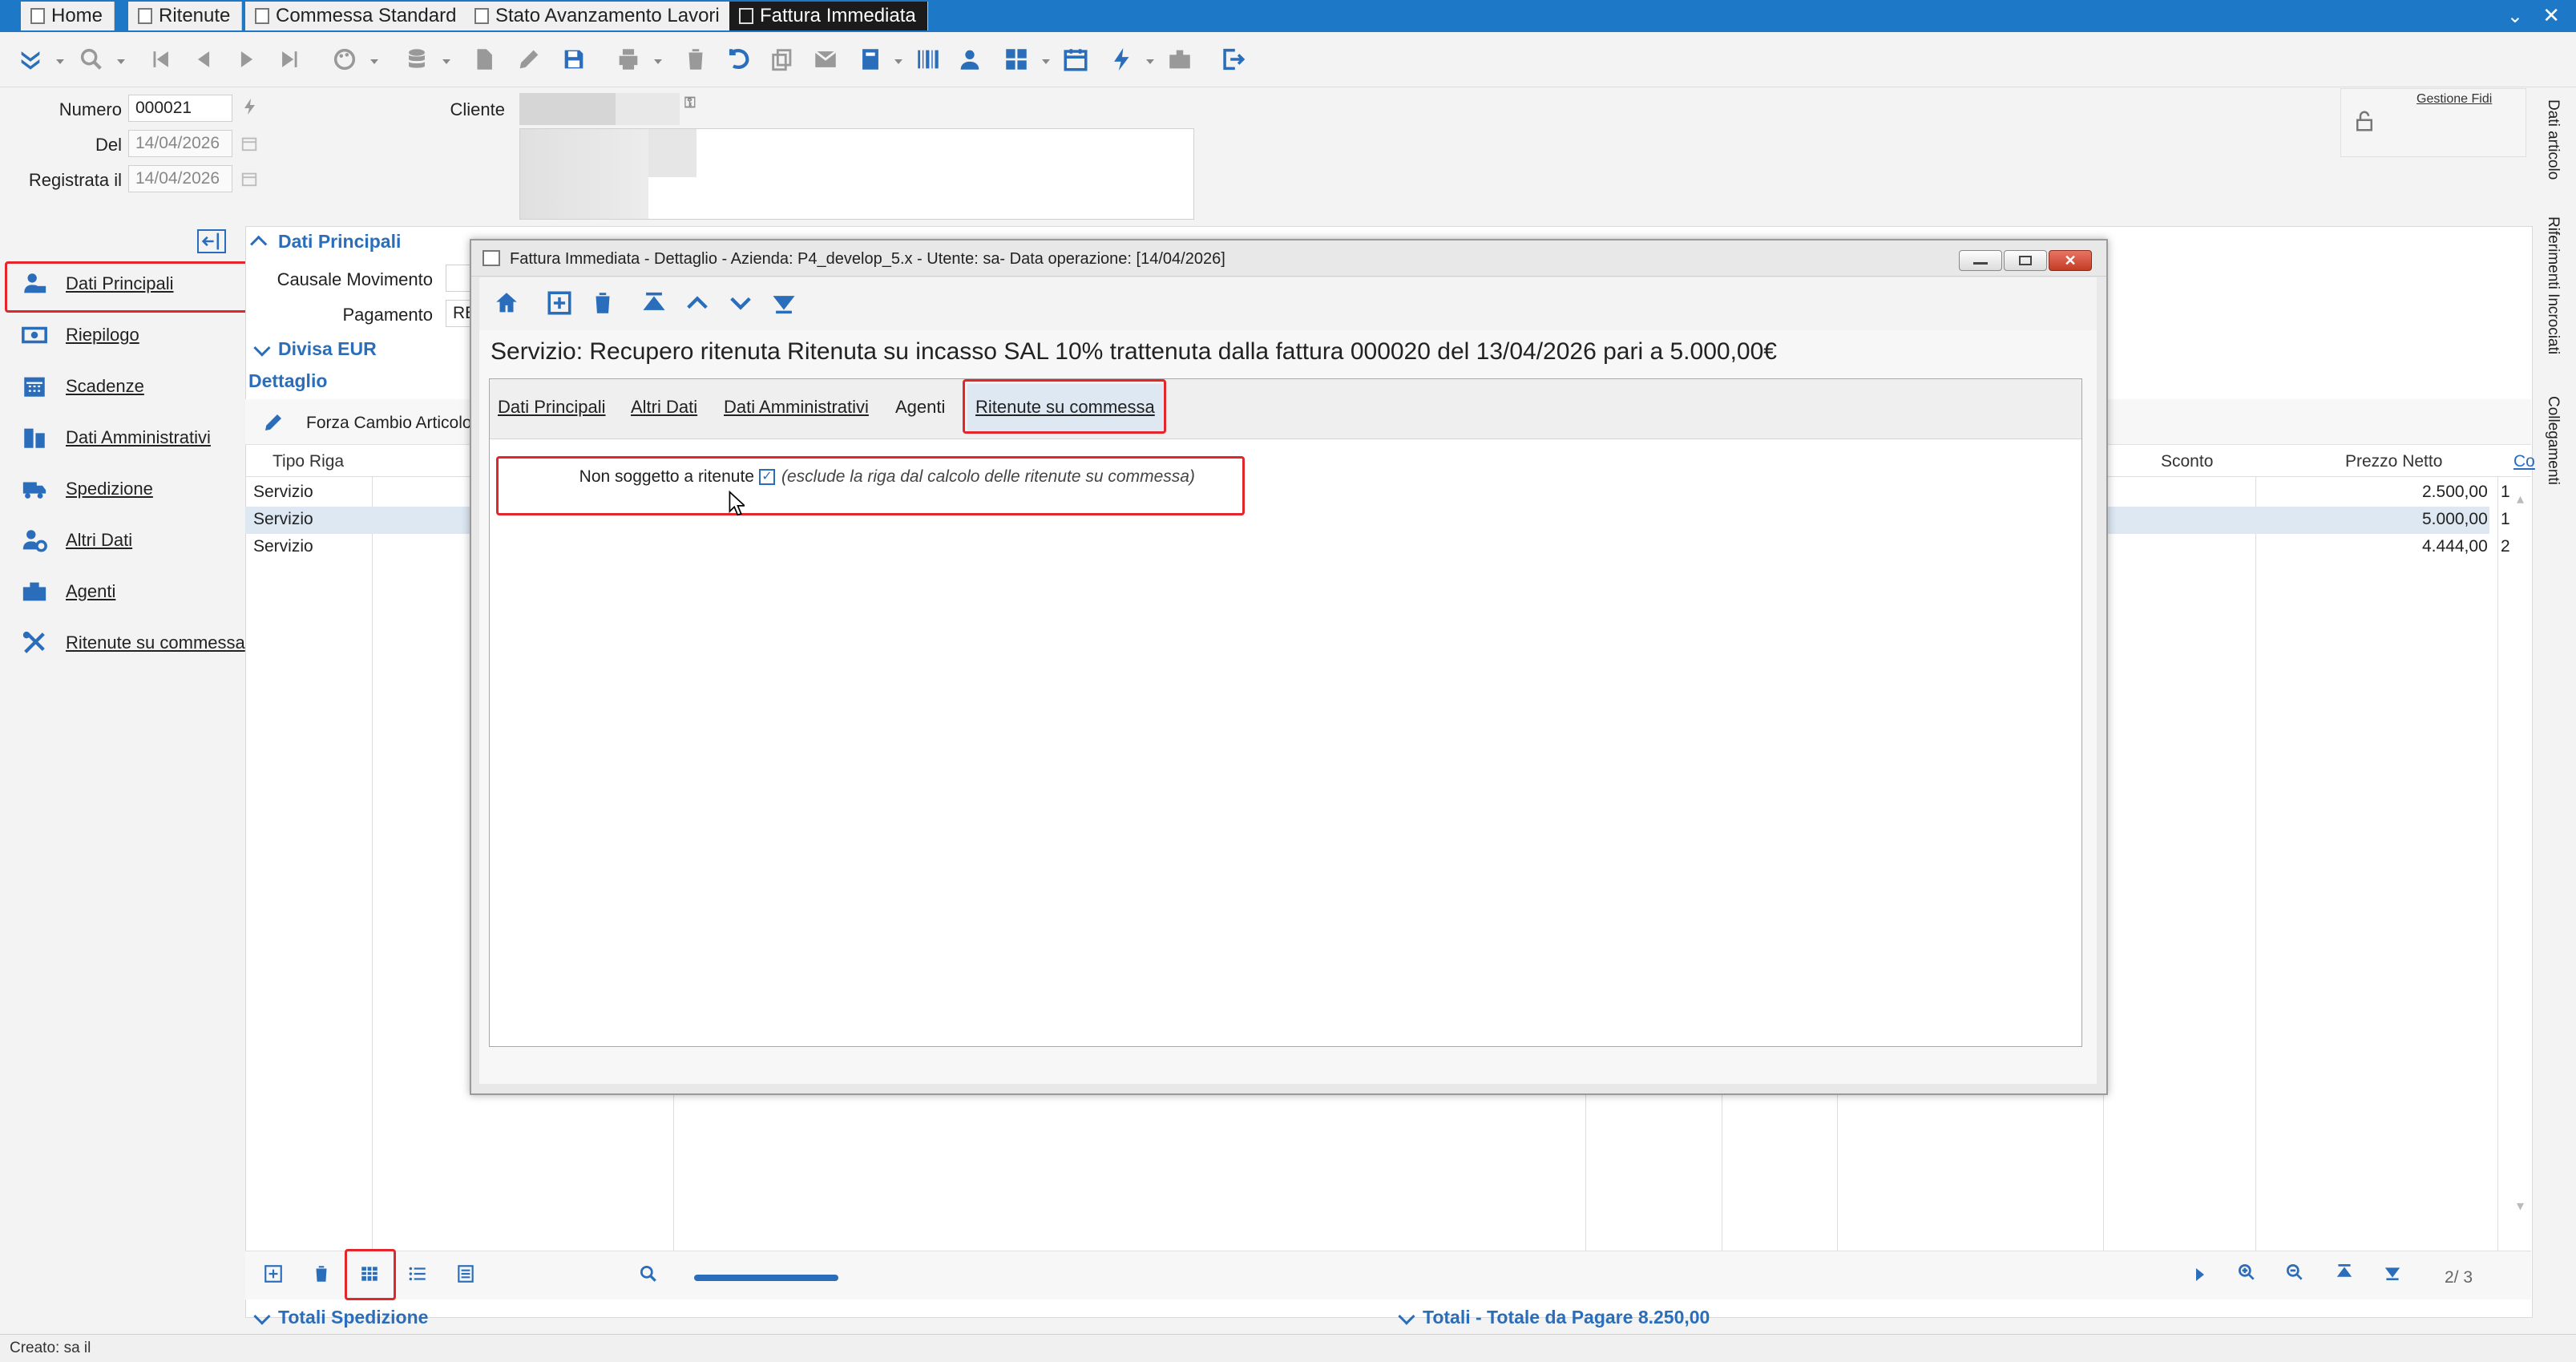  Describe the element at coordinates (274, 1276) in the screenshot. I see `add-row-icon` at that location.